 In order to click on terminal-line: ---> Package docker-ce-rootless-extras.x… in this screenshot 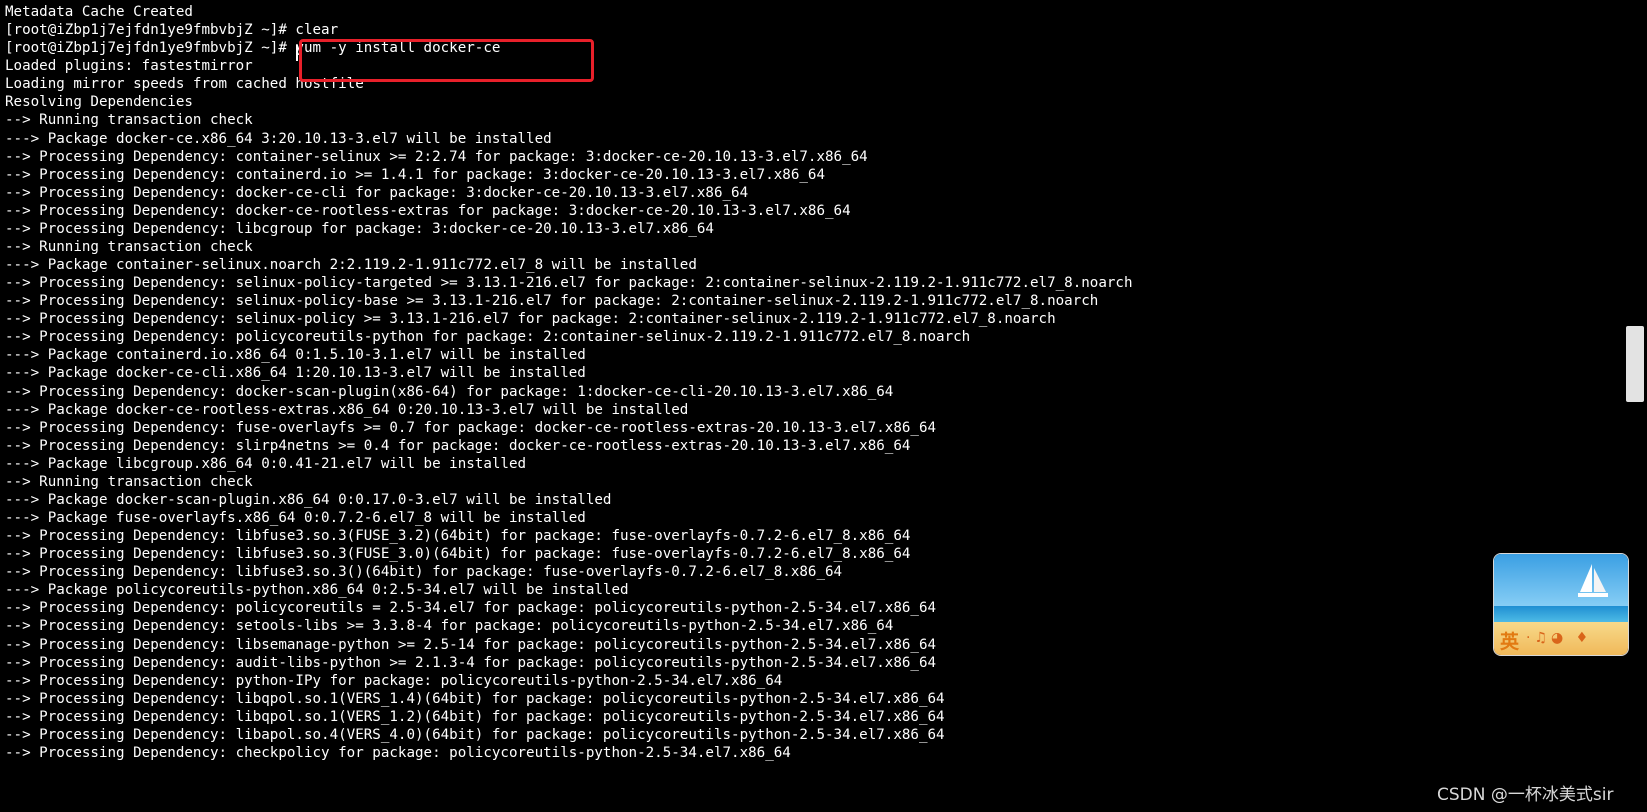, I will do `click(347, 410)`.